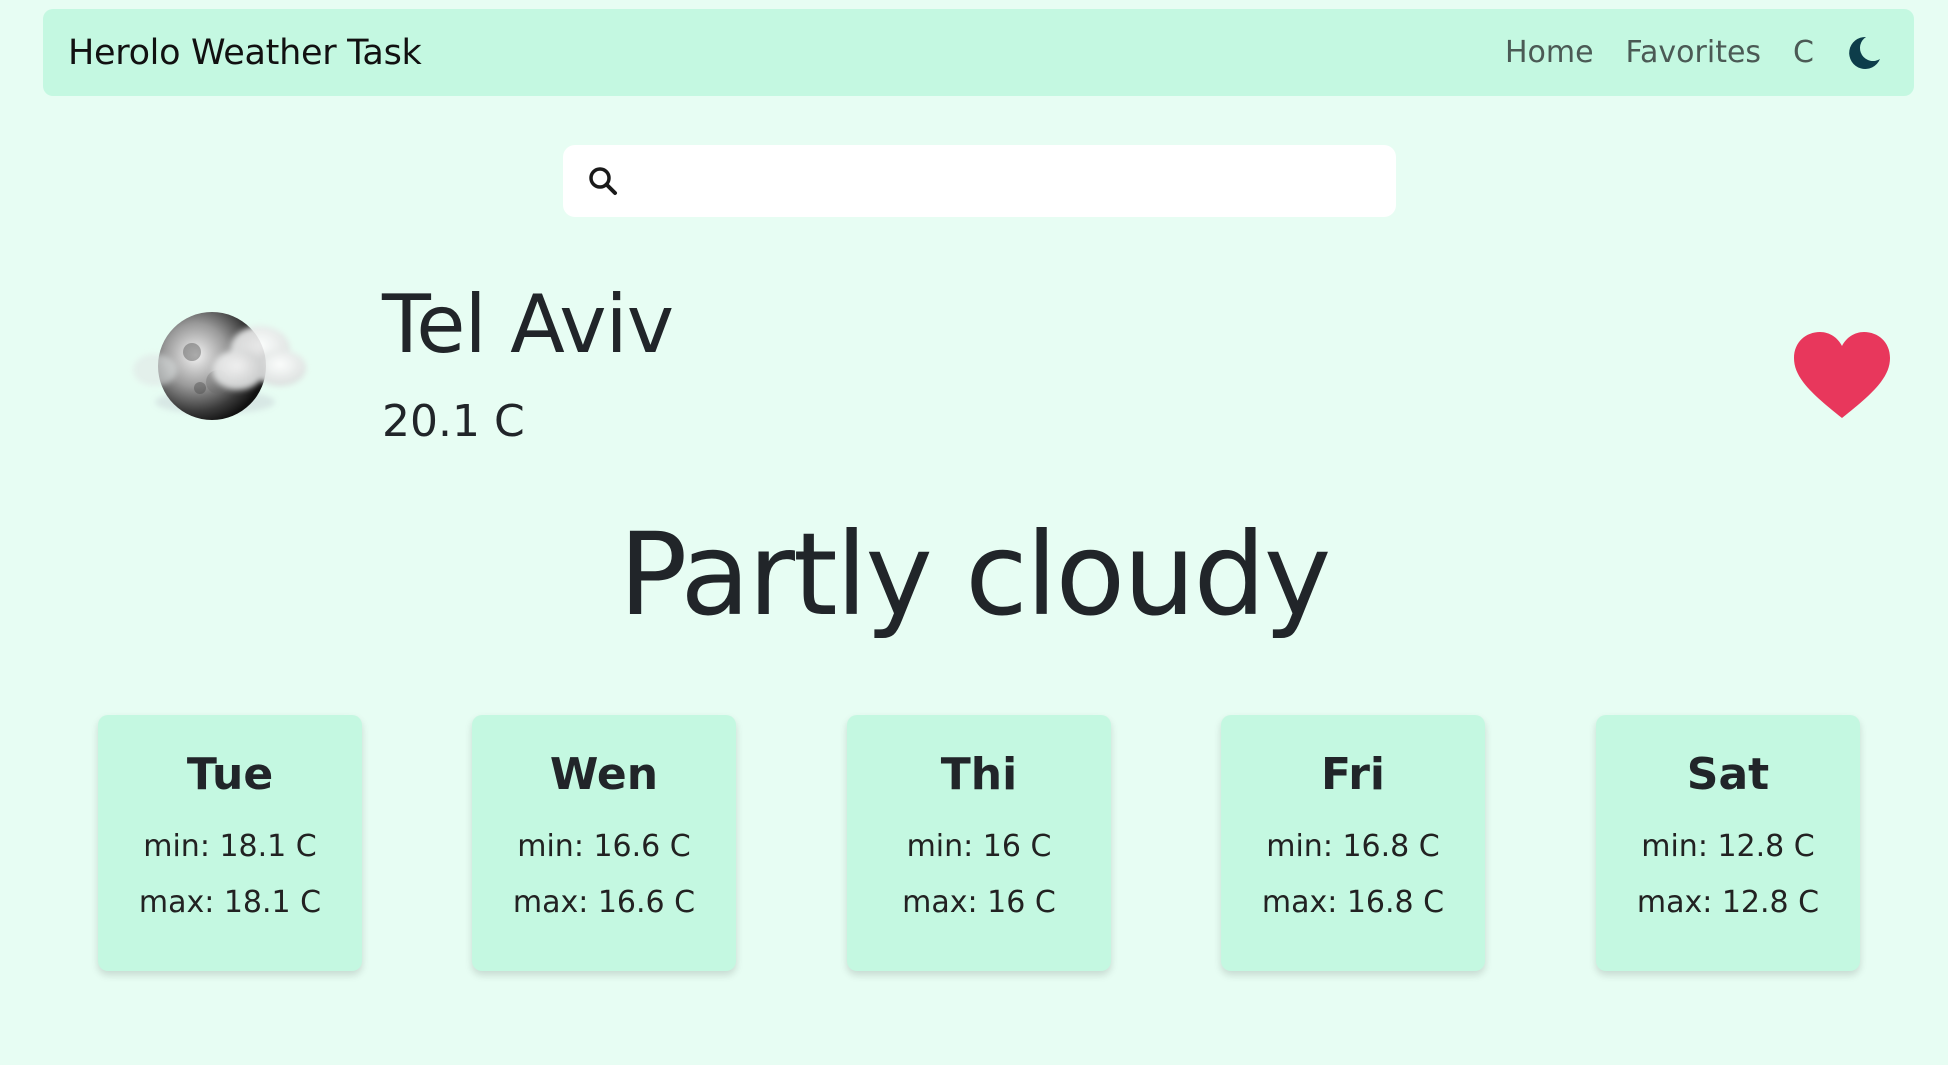  I want to click on forecast-max: max: 16.8 C, so click(1353, 903).